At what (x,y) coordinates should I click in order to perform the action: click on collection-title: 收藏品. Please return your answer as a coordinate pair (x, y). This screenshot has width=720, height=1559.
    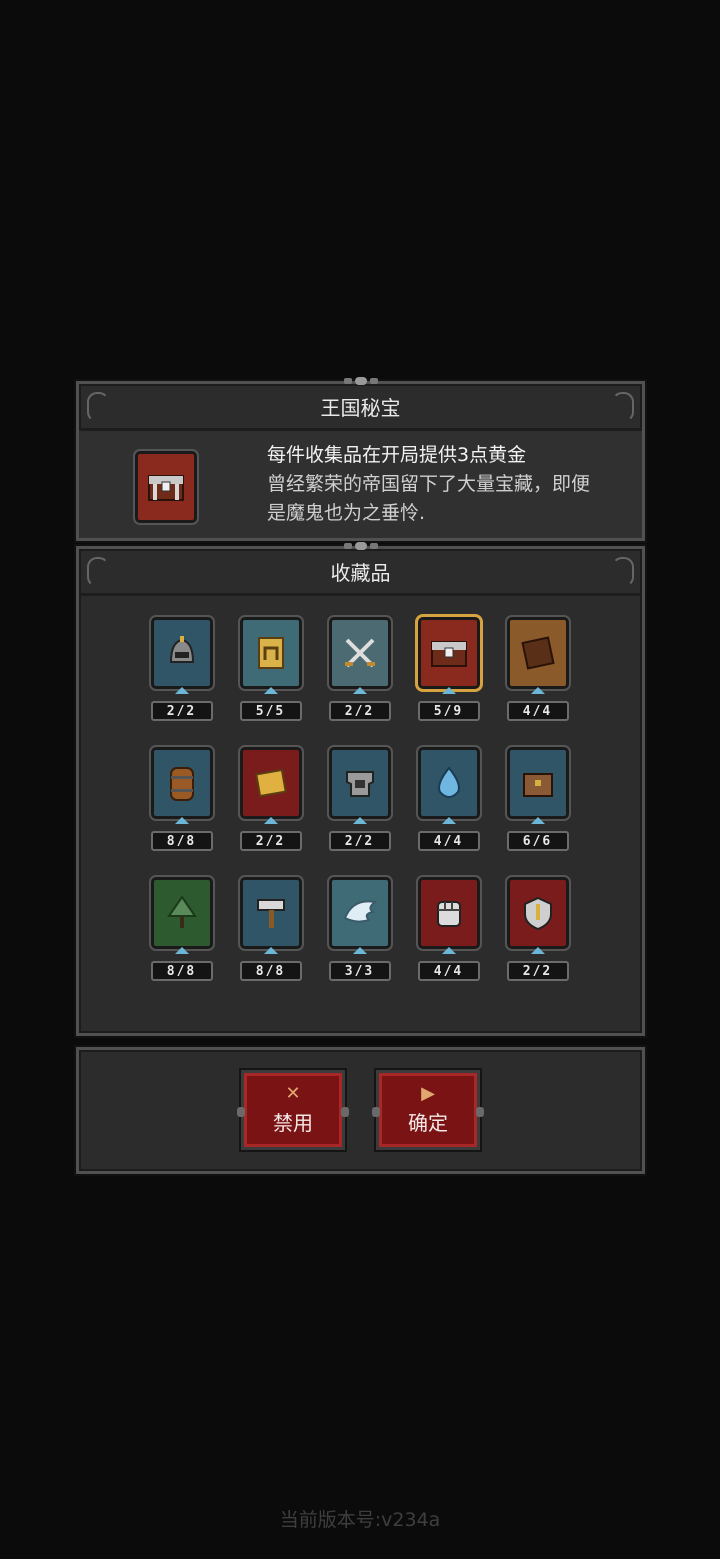
    Looking at the image, I should click on (360, 572).